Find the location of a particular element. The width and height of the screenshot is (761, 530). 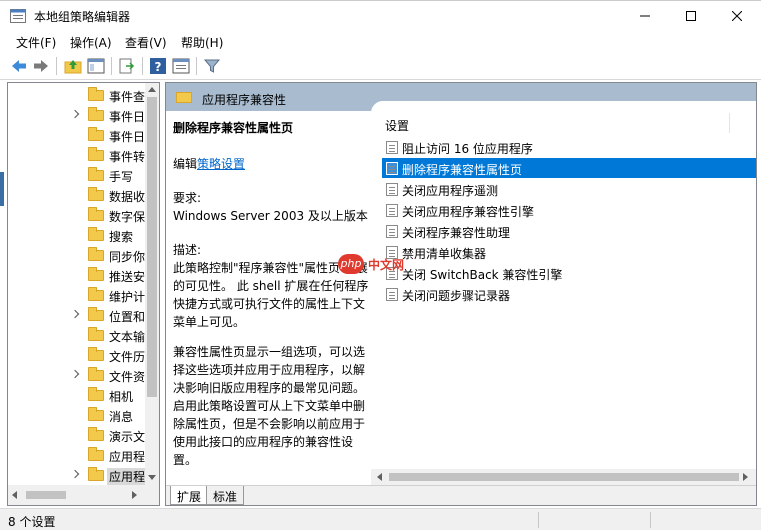

tree-horizontal-scrollbar is located at coordinates (76, 495).